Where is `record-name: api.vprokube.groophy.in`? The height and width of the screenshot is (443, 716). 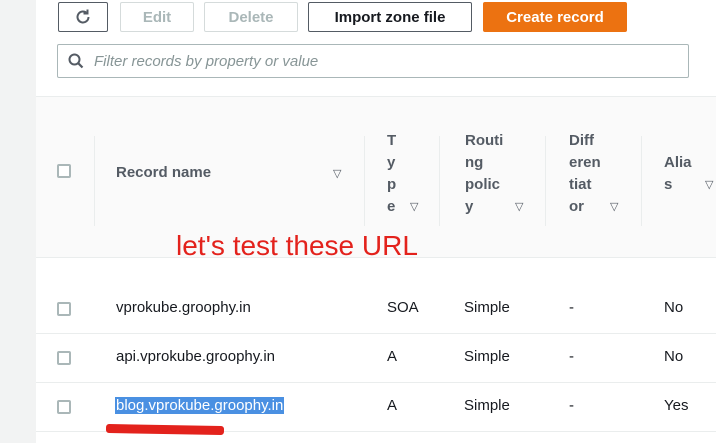 record-name: api.vprokube.groophy.in is located at coordinates (195, 356).